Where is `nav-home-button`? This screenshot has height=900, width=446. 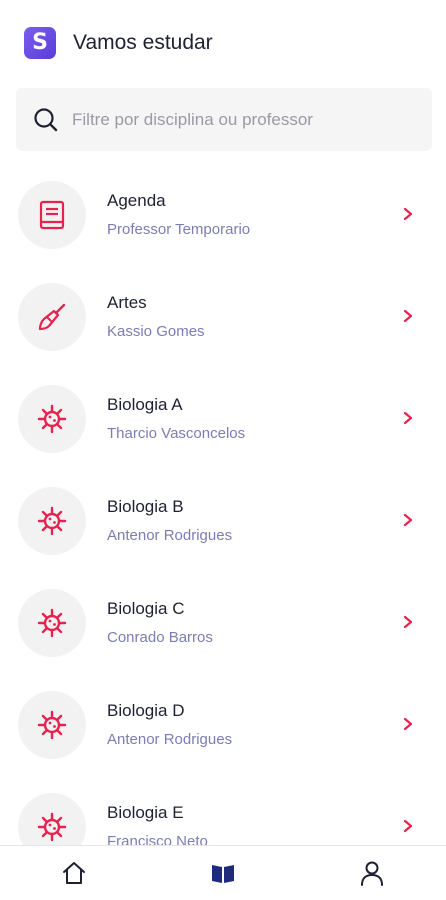
nav-home-button is located at coordinates (74, 873).